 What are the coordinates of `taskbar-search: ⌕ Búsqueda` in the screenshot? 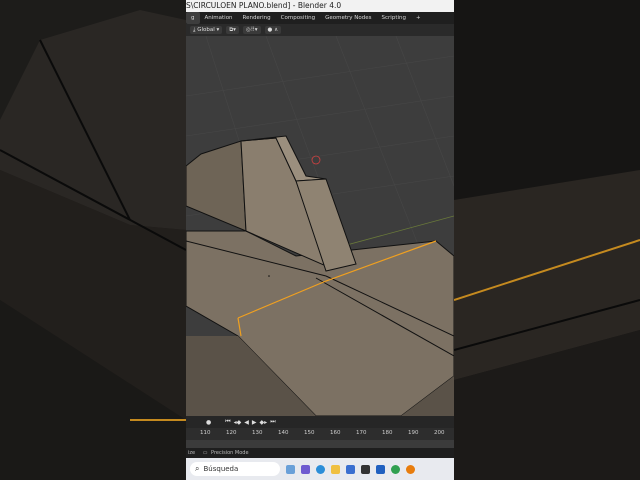 It's located at (235, 469).